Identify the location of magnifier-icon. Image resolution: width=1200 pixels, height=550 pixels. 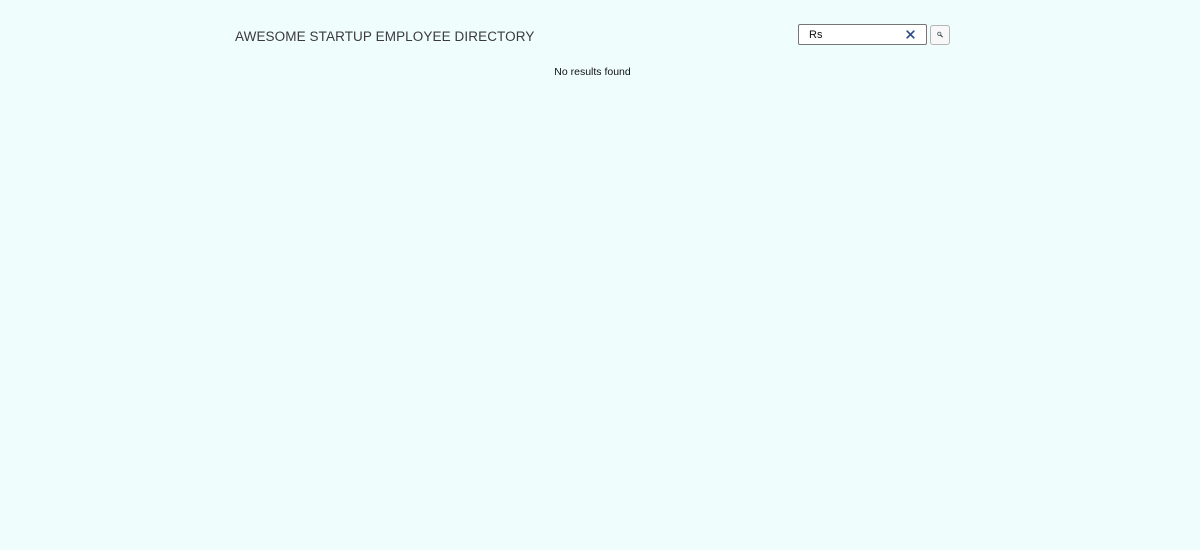
(940, 34).